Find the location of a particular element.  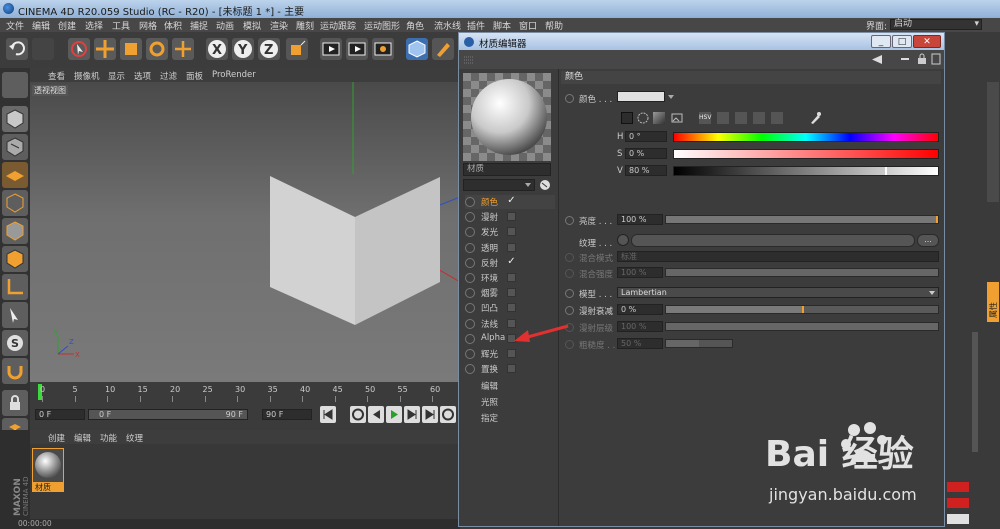

transform-tool-button is located at coordinates (183, 49).